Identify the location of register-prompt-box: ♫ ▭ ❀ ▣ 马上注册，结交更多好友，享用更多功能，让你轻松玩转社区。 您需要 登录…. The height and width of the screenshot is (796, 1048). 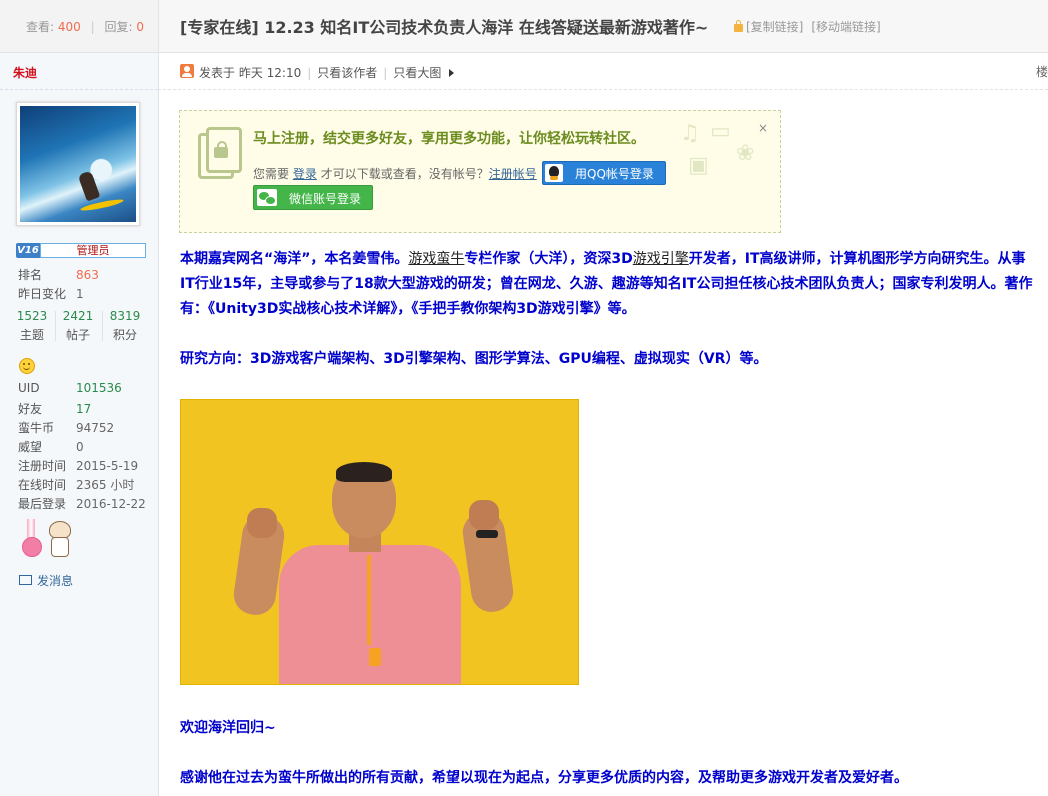
(480, 171).